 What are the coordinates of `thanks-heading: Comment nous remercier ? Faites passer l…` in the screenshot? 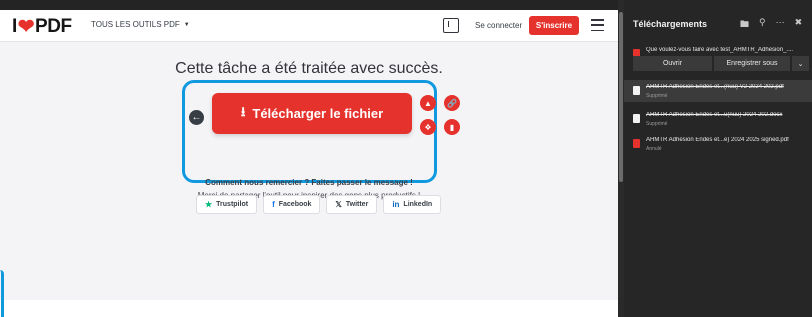 It's located at (309, 182).